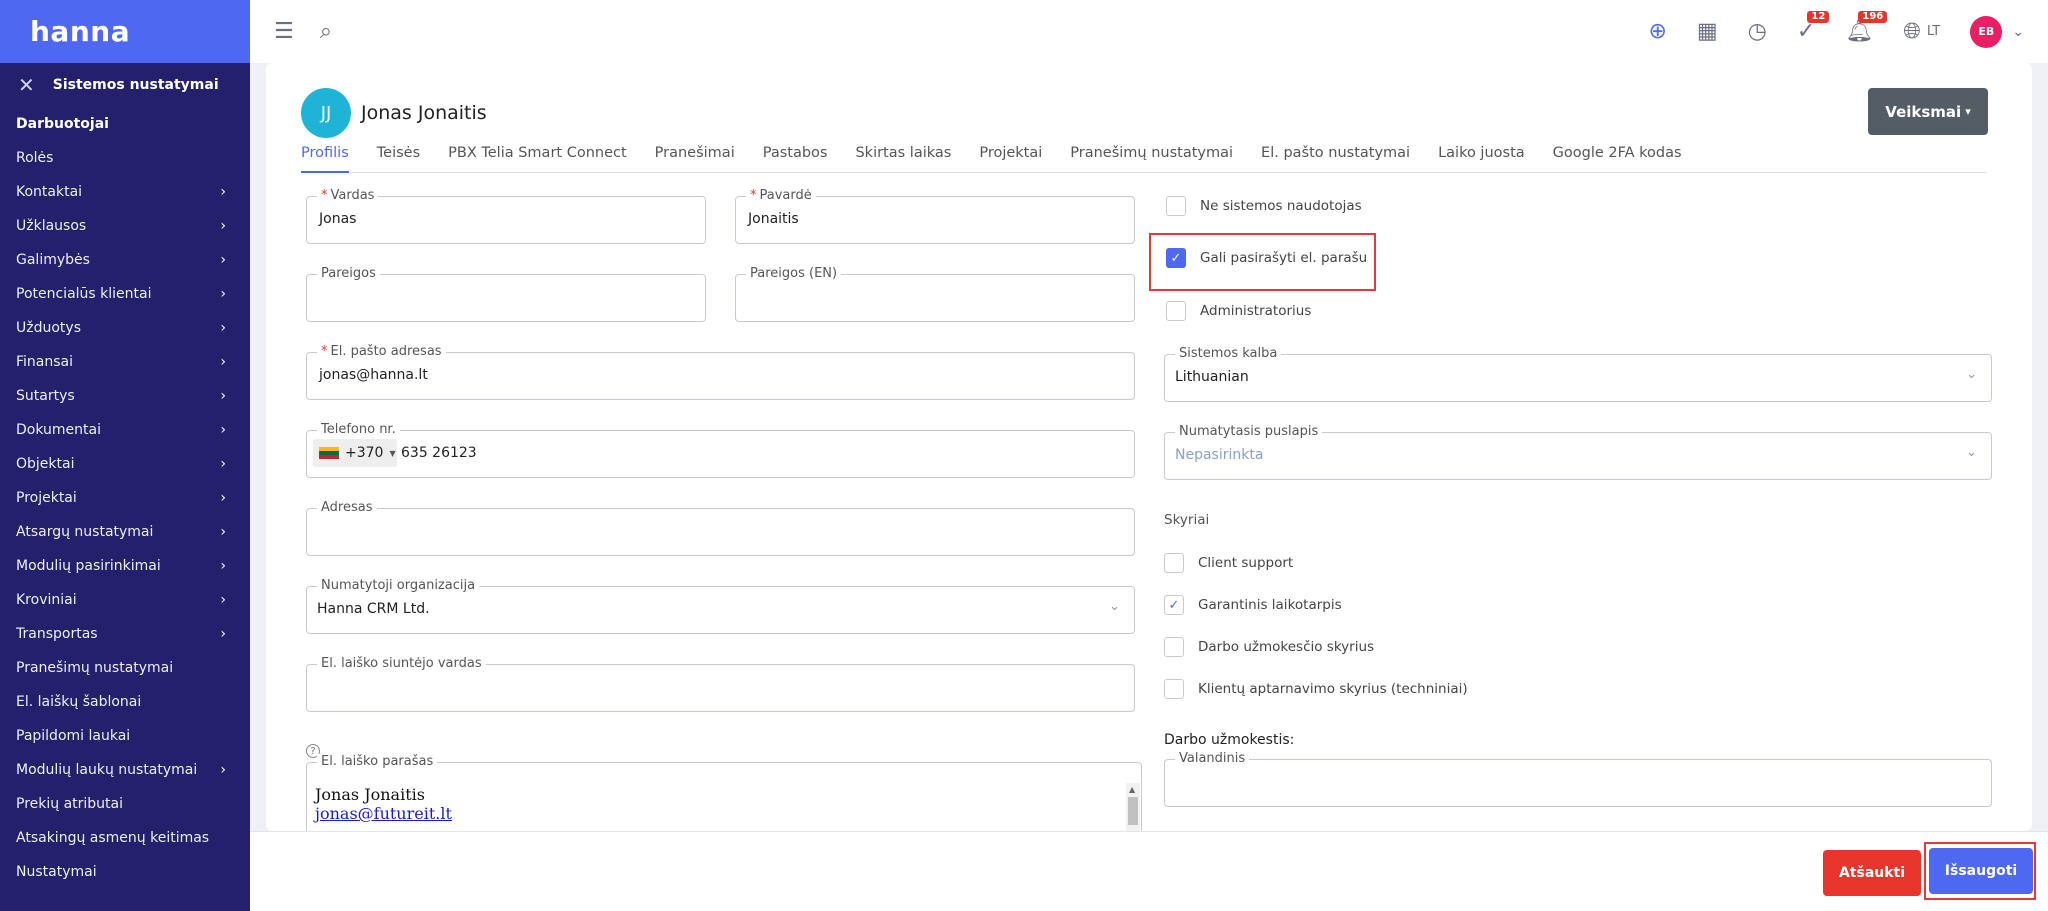 This screenshot has height=911, width=2048. I want to click on last-name-field: * Pavardė Jonaitis, so click(935, 216).